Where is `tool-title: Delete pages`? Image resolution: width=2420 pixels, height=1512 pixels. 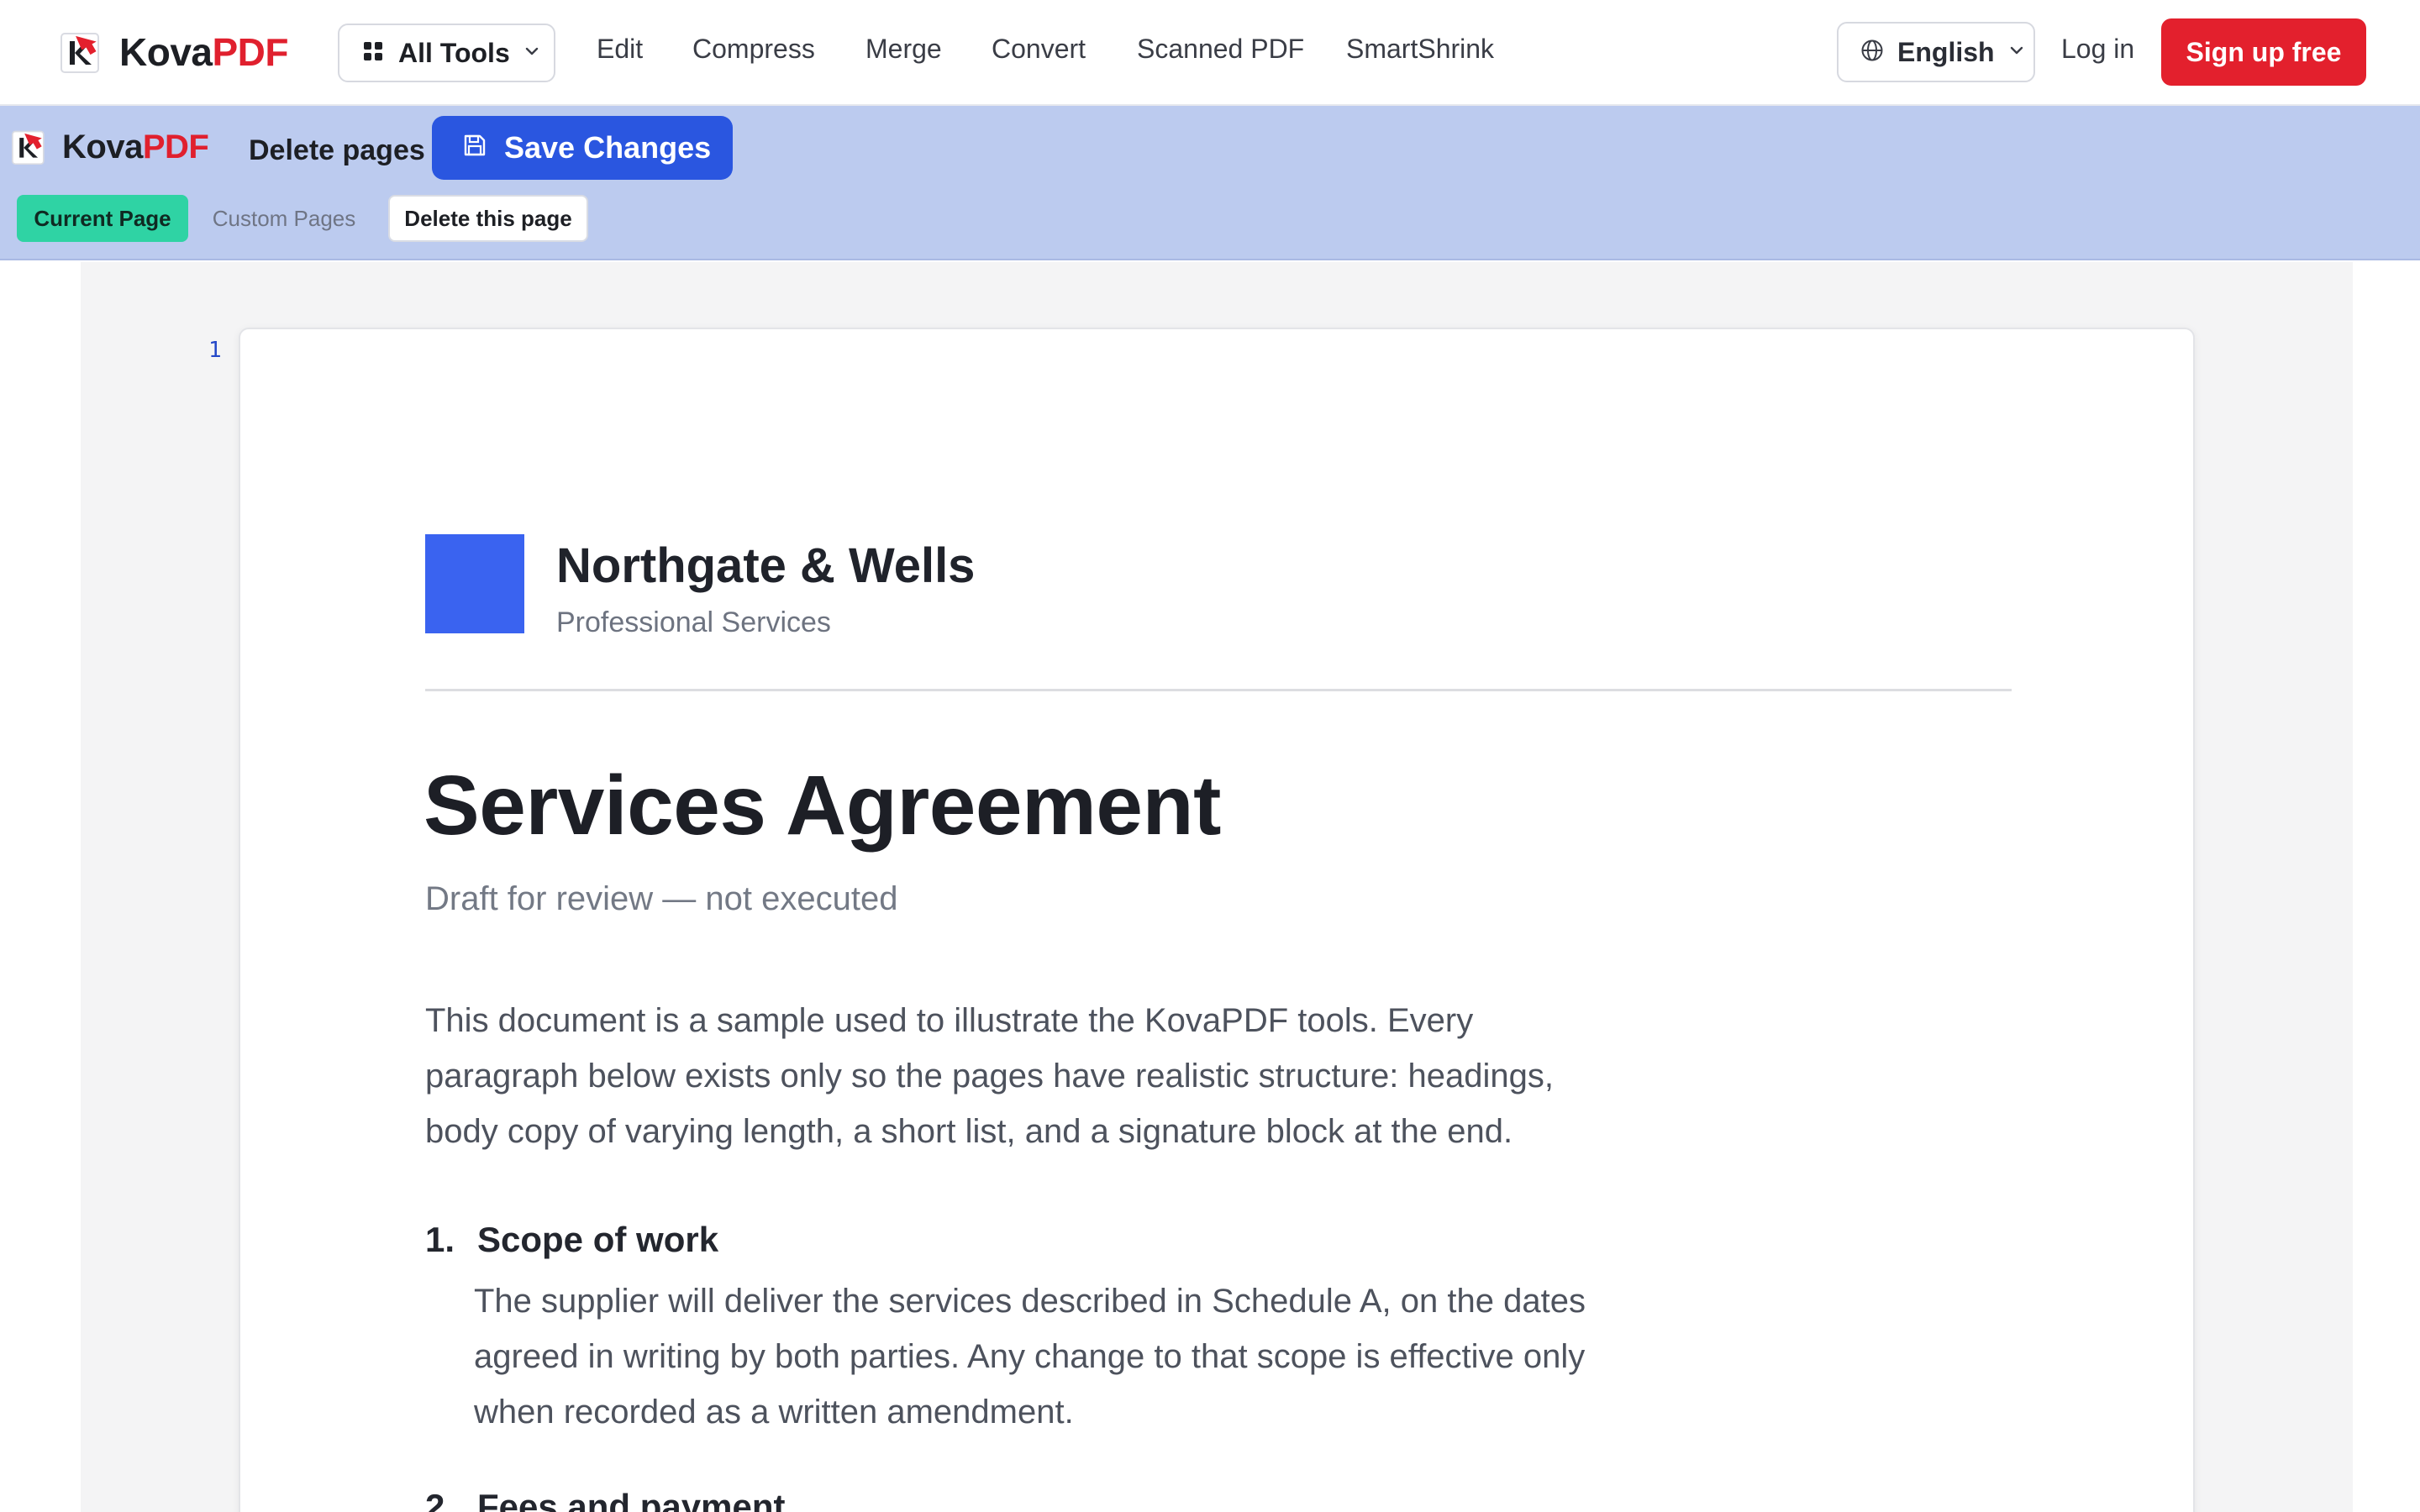
tool-title: Delete pages is located at coordinates (337, 150).